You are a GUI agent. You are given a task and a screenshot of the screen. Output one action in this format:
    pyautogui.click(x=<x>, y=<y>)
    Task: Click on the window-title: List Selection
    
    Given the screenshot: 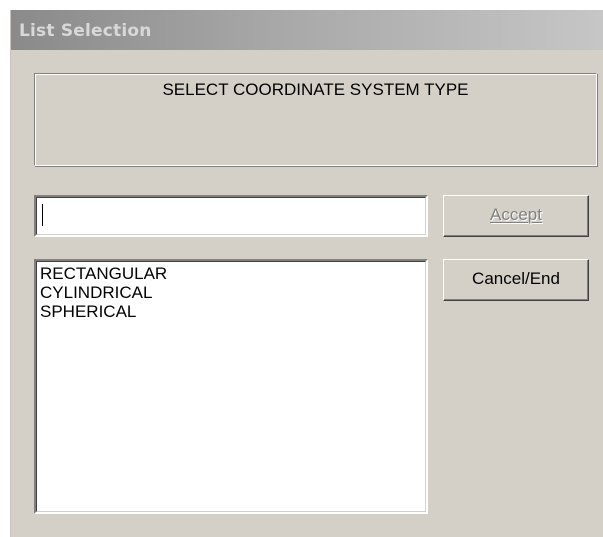 What is the action you would take?
    pyautogui.click(x=85, y=31)
    